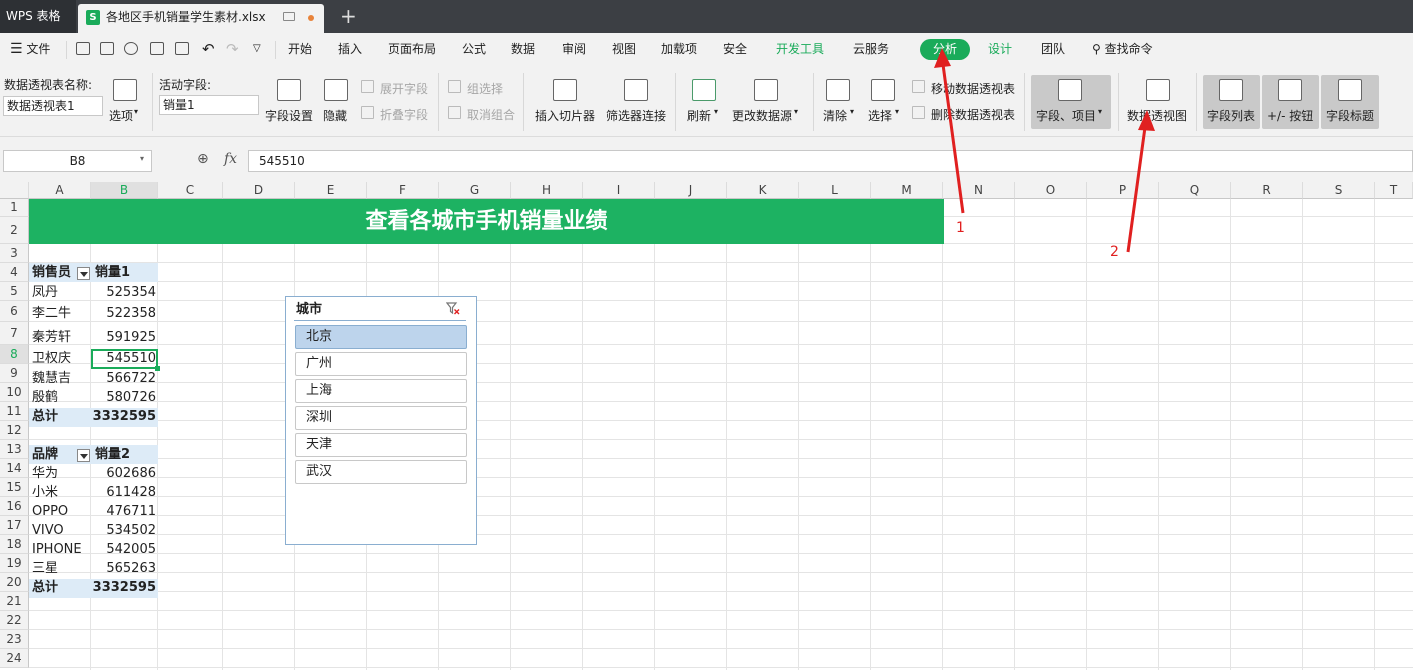 The image size is (1413, 670). Describe the element at coordinates (1114, 252) in the screenshot. I see `annotation-label-2: 2` at that location.